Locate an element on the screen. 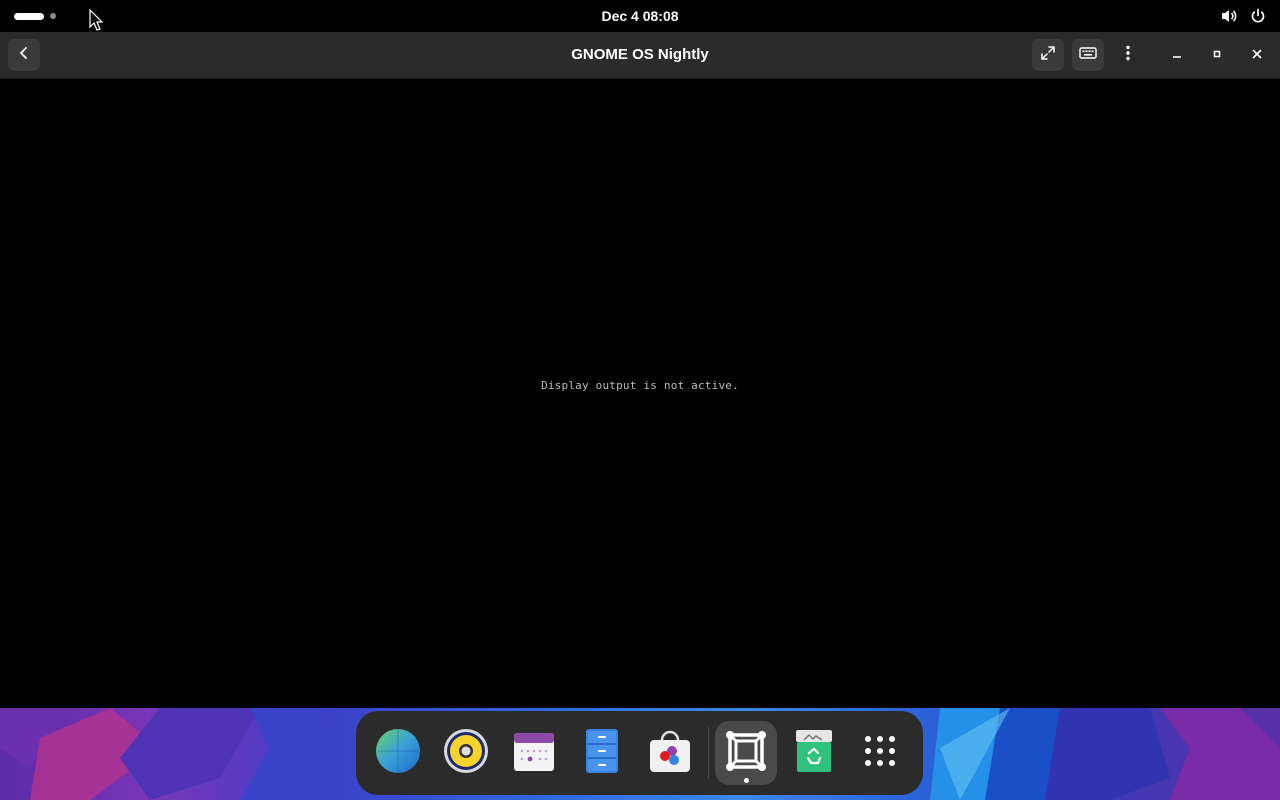 The width and height of the screenshot is (1280, 800). main-menu-button is located at coordinates (1128, 55).